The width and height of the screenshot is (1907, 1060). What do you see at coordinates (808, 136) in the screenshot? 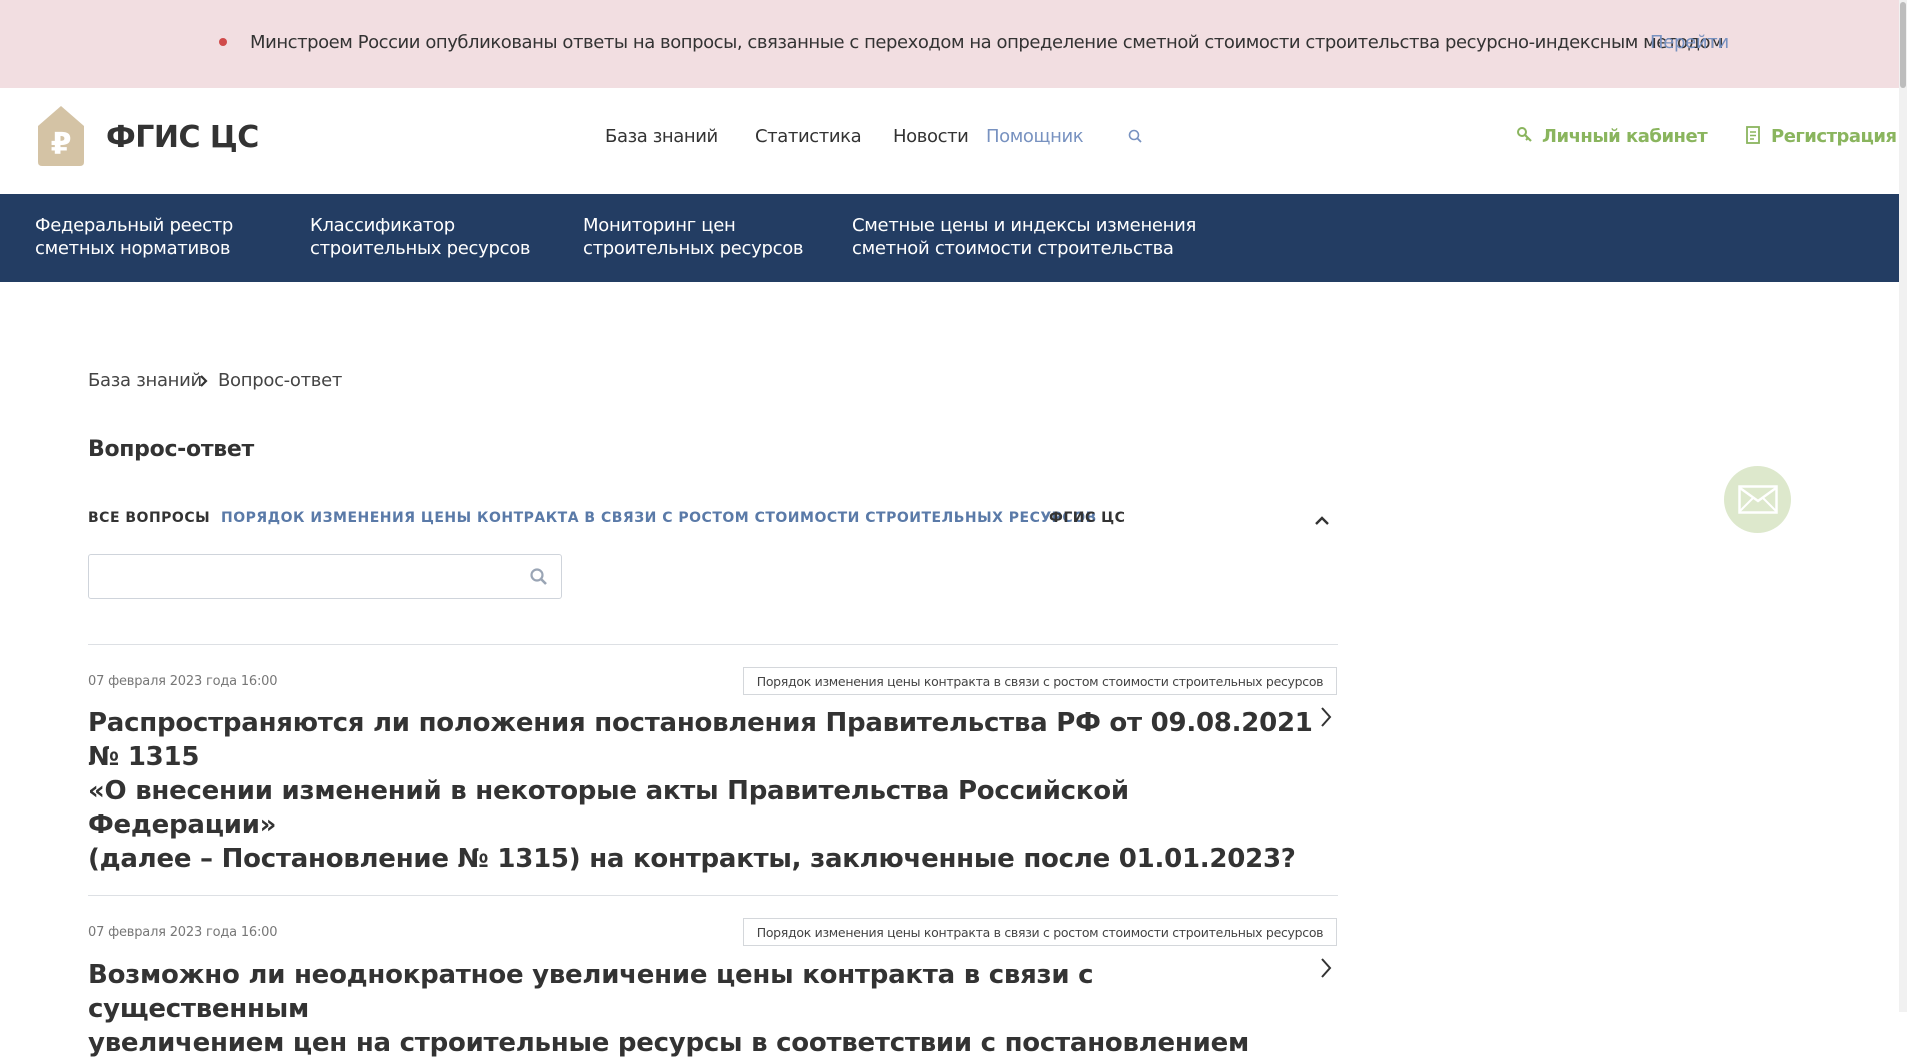
I see `nav-statistics: Статистика` at bounding box center [808, 136].